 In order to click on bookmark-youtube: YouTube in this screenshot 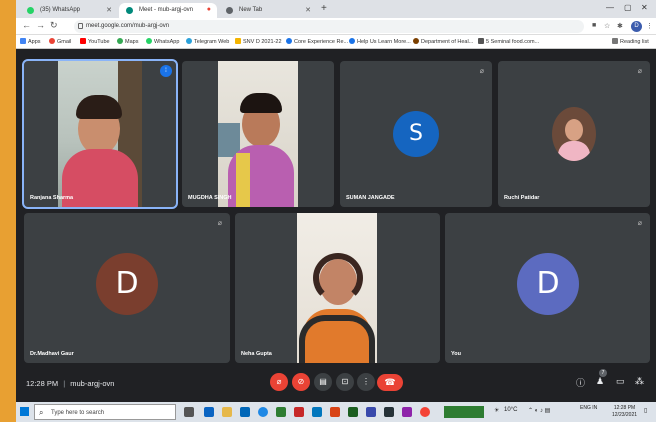, I will do `click(95, 41)`.